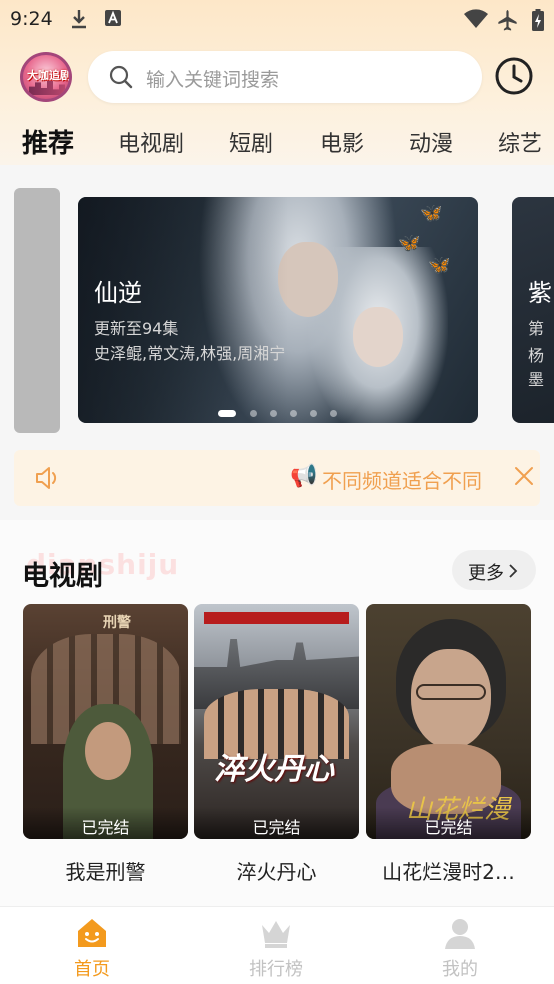 This screenshot has width=554, height=984. Describe the element at coordinates (31, 19) in the screenshot. I see `status-time: 9:24` at that location.